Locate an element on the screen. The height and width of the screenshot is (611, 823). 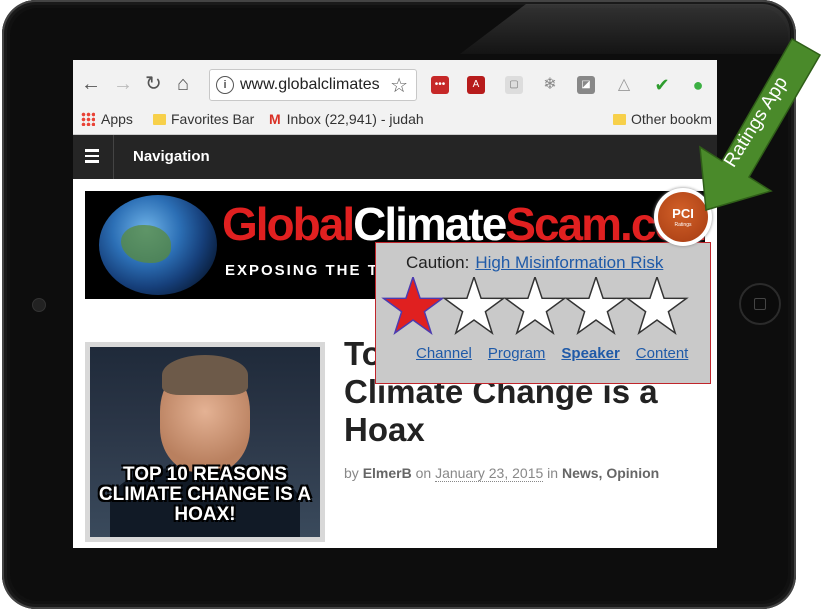
bookmark-apps: Apps is located at coordinates (107, 119).